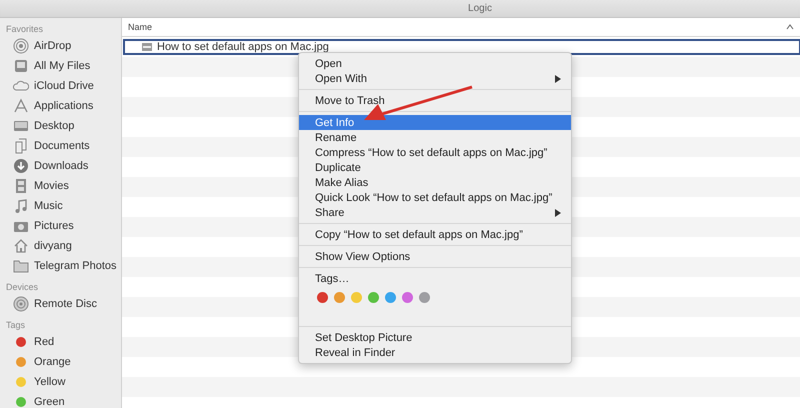 Image resolution: width=800 pixels, height=408 pixels. Describe the element at coordinates (435, 78) in the screenshot. I see `menu-item: Open With` at that location.